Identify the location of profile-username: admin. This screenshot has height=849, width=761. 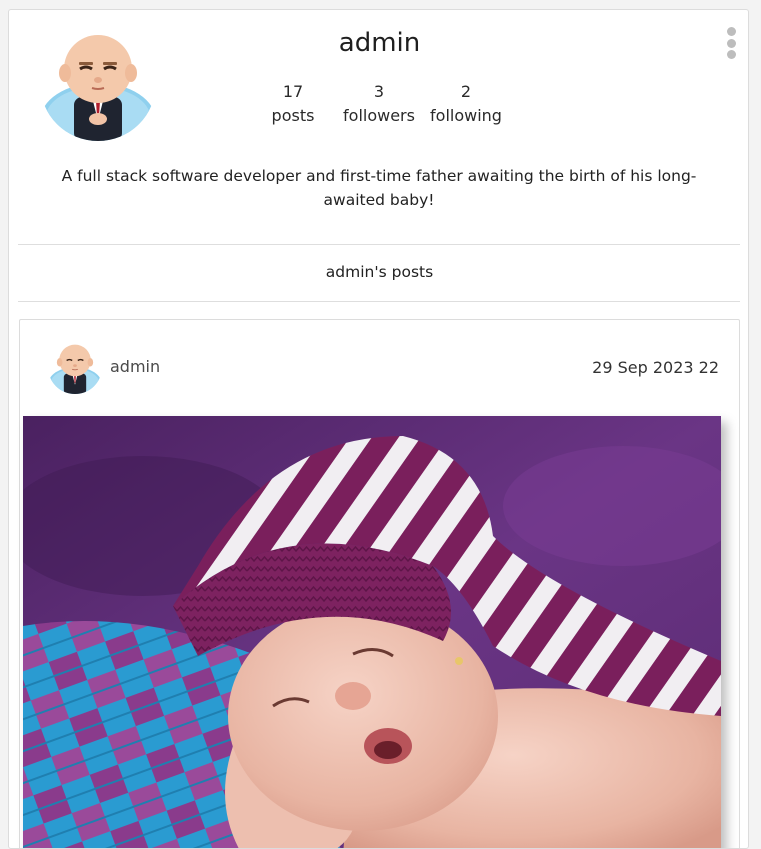
(379, 43).